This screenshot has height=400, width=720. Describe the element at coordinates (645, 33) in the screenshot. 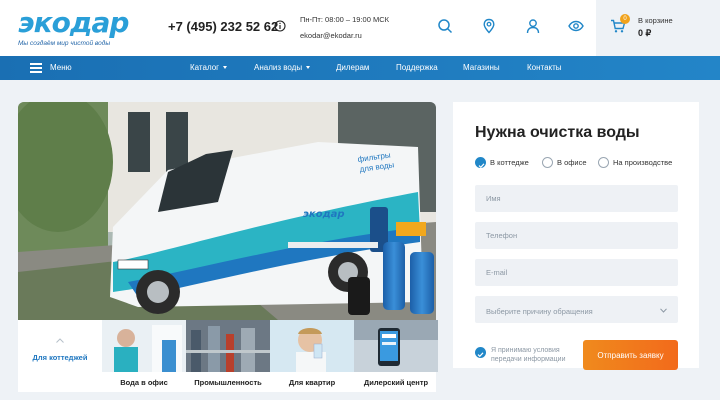

I see `cart-sum: 0 ₽` at that location.